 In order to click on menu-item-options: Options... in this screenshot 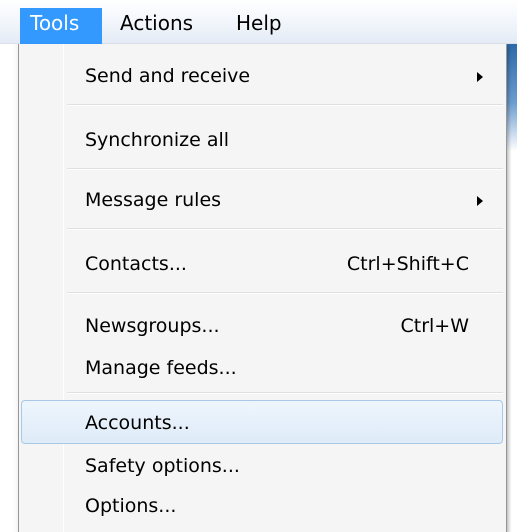, I will do `click(262, 506)`.